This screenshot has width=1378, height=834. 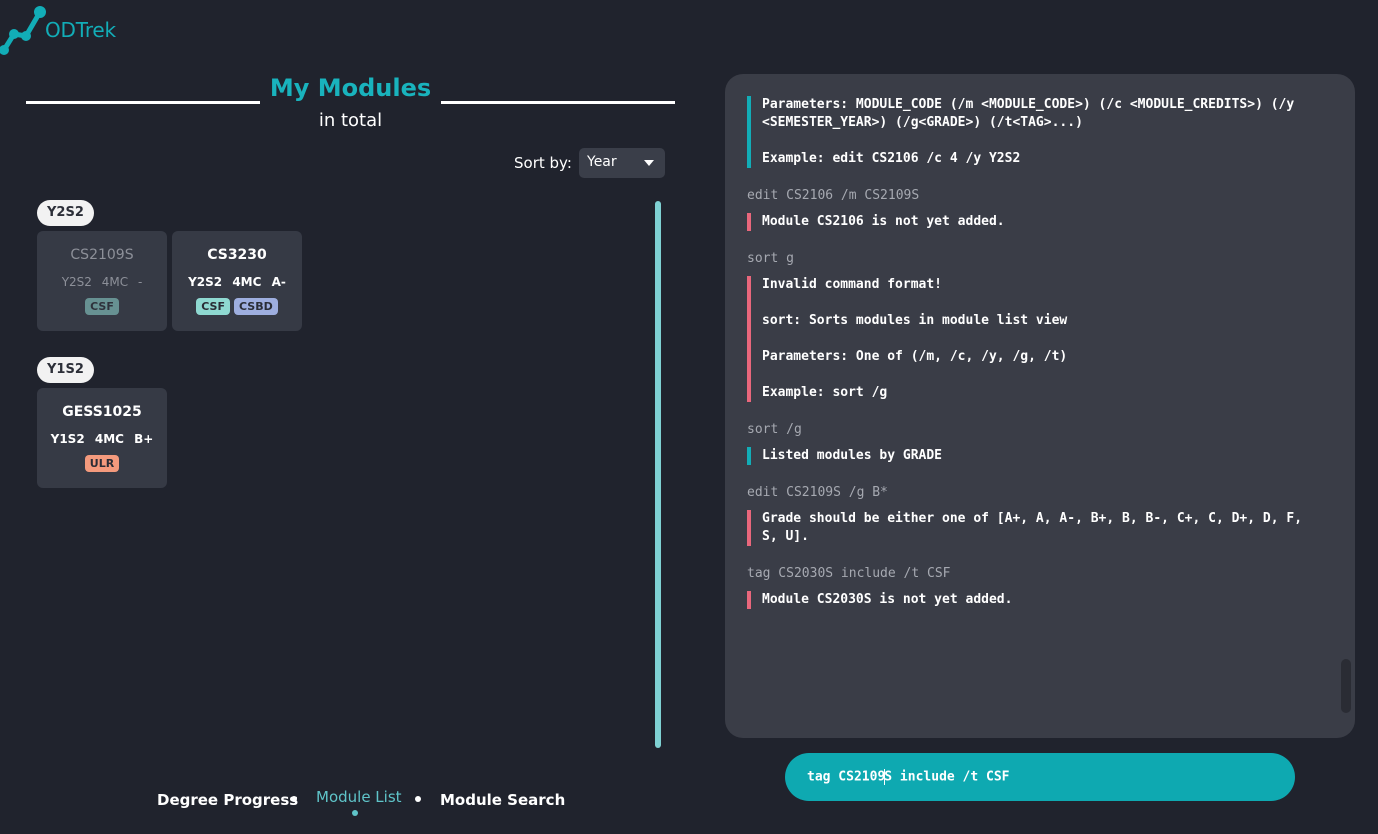 I want to click on module-card-gess1025: GESS1025 Y1S2 4MC B+ ULR, so click(x=102, y=438).